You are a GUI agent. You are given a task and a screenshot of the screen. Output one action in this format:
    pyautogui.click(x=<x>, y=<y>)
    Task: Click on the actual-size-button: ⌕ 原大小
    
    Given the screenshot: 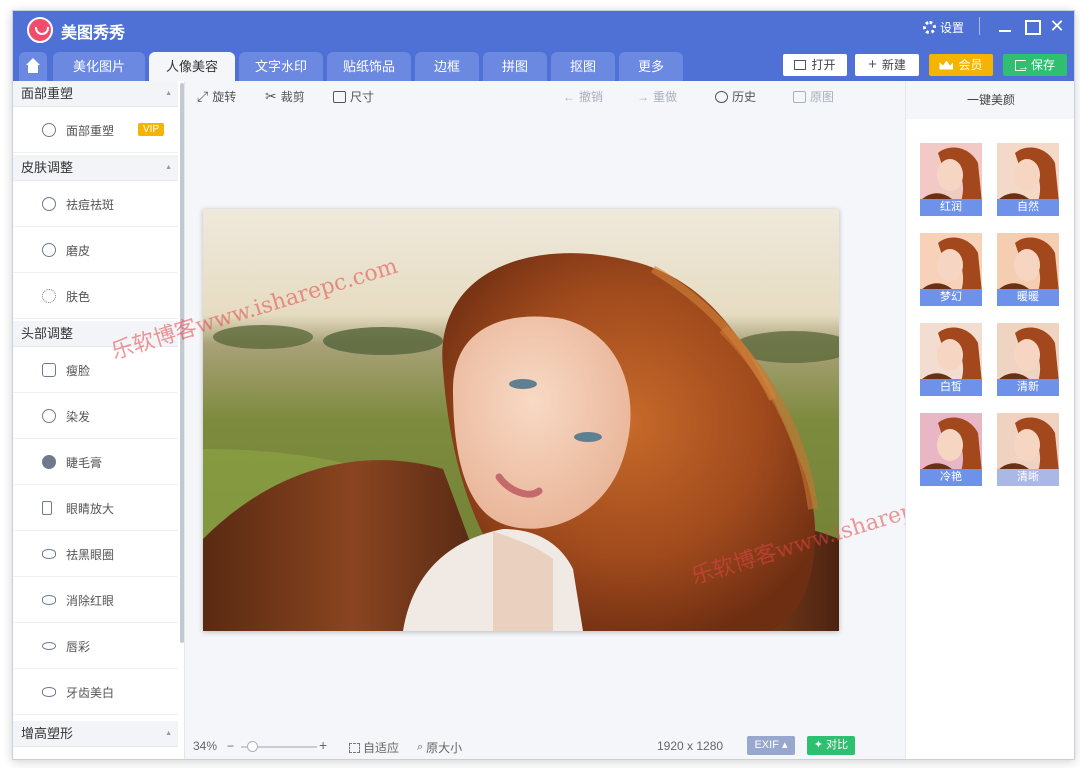 What is the action you would take?
    pyautogui.click(x=439, y=747)
    